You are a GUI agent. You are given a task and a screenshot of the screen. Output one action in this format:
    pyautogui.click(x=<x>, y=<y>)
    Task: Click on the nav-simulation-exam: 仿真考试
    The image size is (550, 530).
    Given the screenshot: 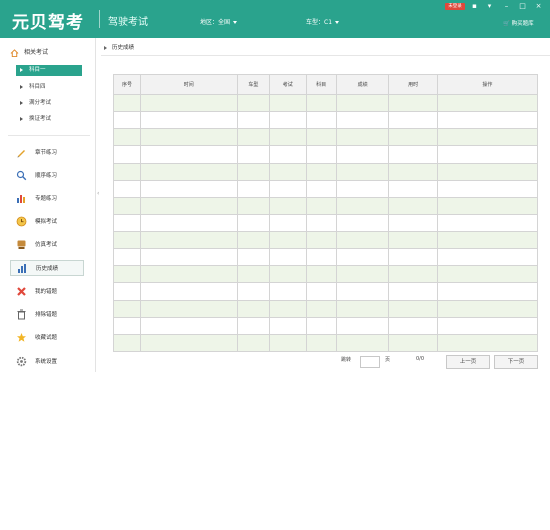 What is the action you would take?
    pyautogui.click(x=47, y=245)
    